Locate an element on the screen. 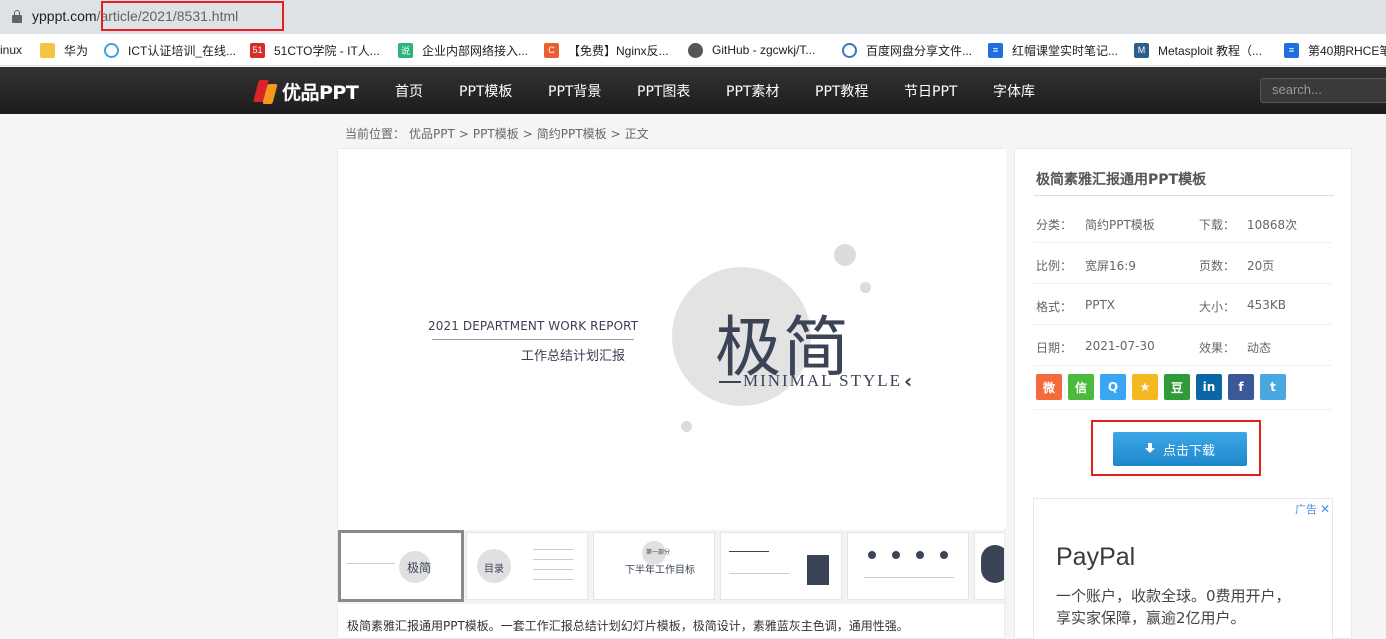 This screenshot has height=639, width=1386. meta-value: 453KB is located at coordinates (1267, 305).